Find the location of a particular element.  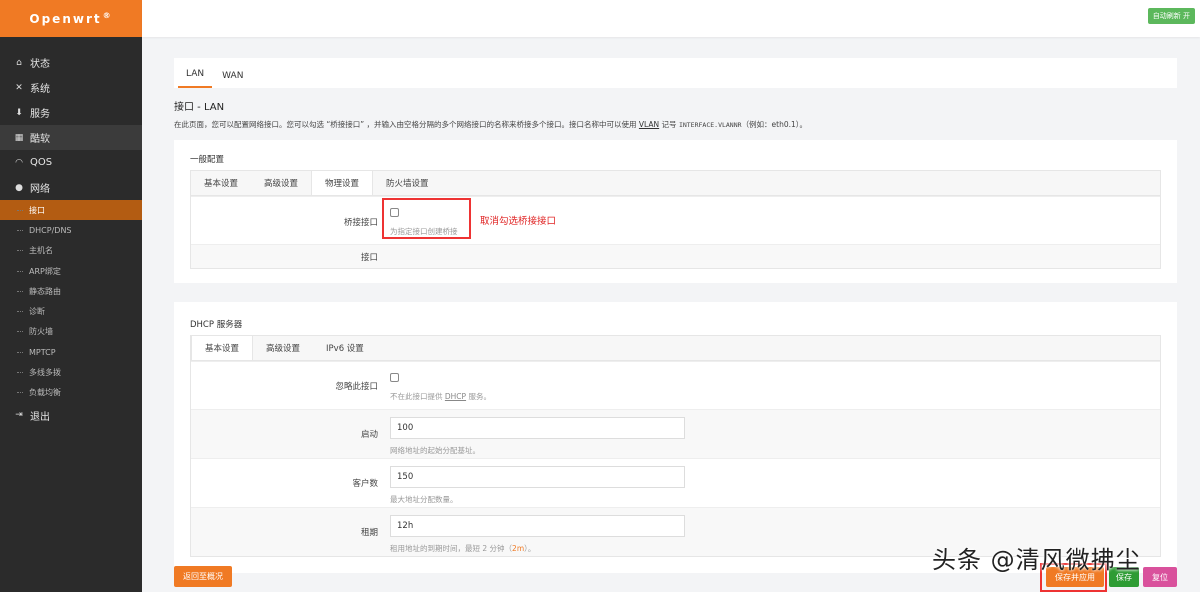

hint-code: 2m is located at coordinates (518, 548).